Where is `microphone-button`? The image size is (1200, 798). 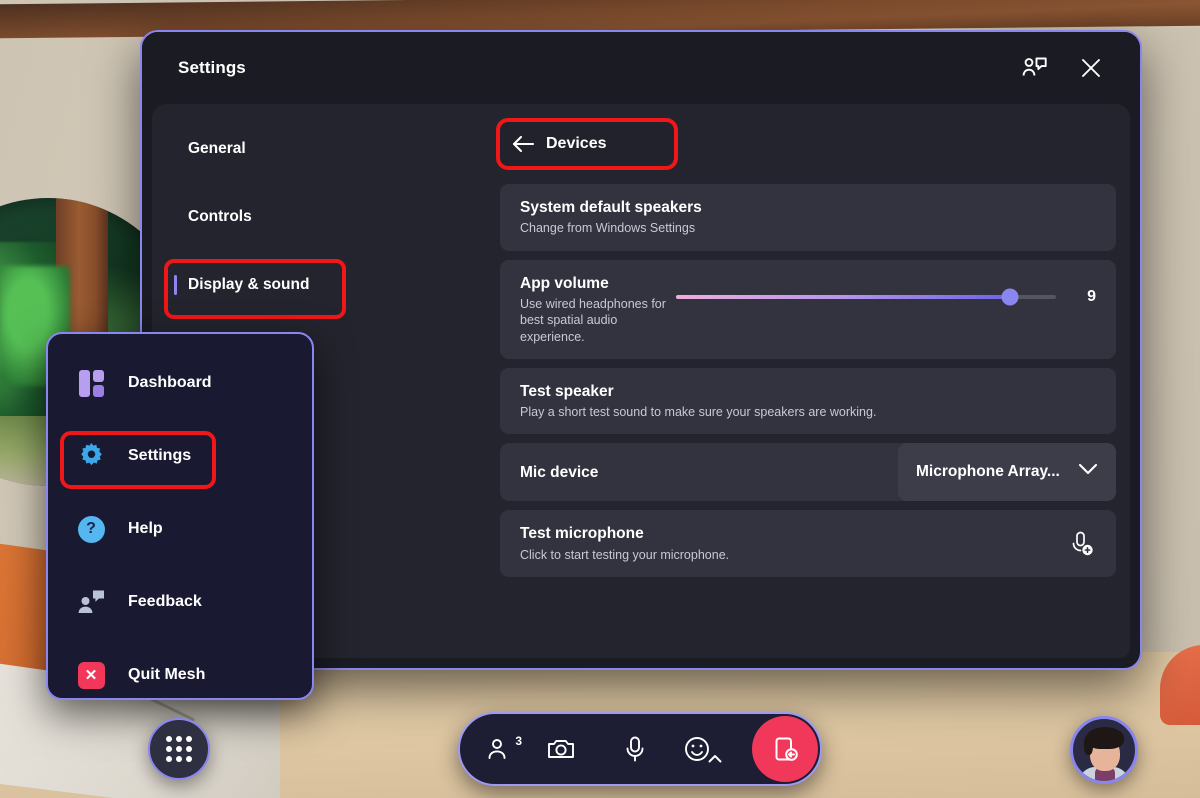 microphone-button is located at coordinates (635, 749).